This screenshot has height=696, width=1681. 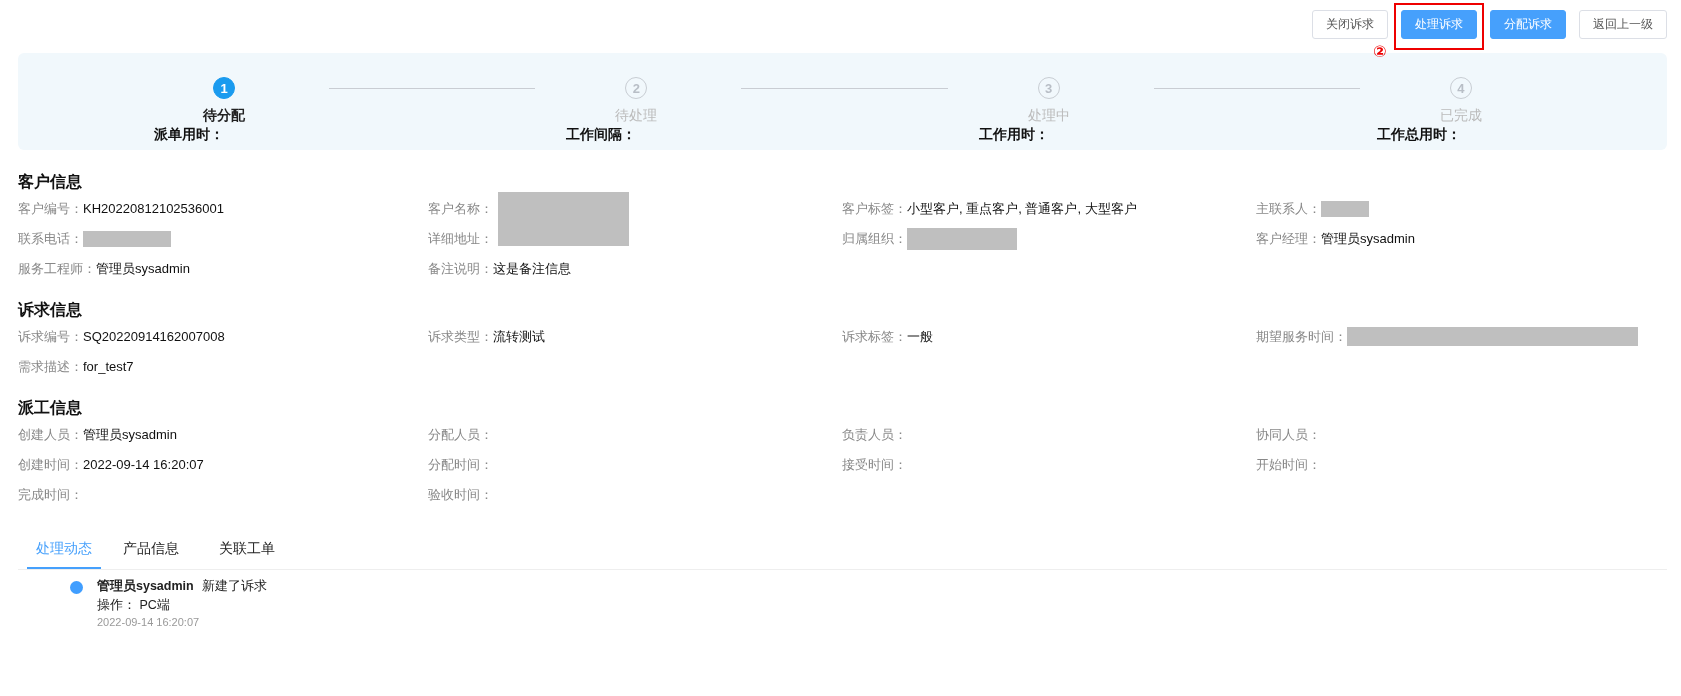 I want to click on field-value: KH20220812102536001, so click(x=153, y=208).